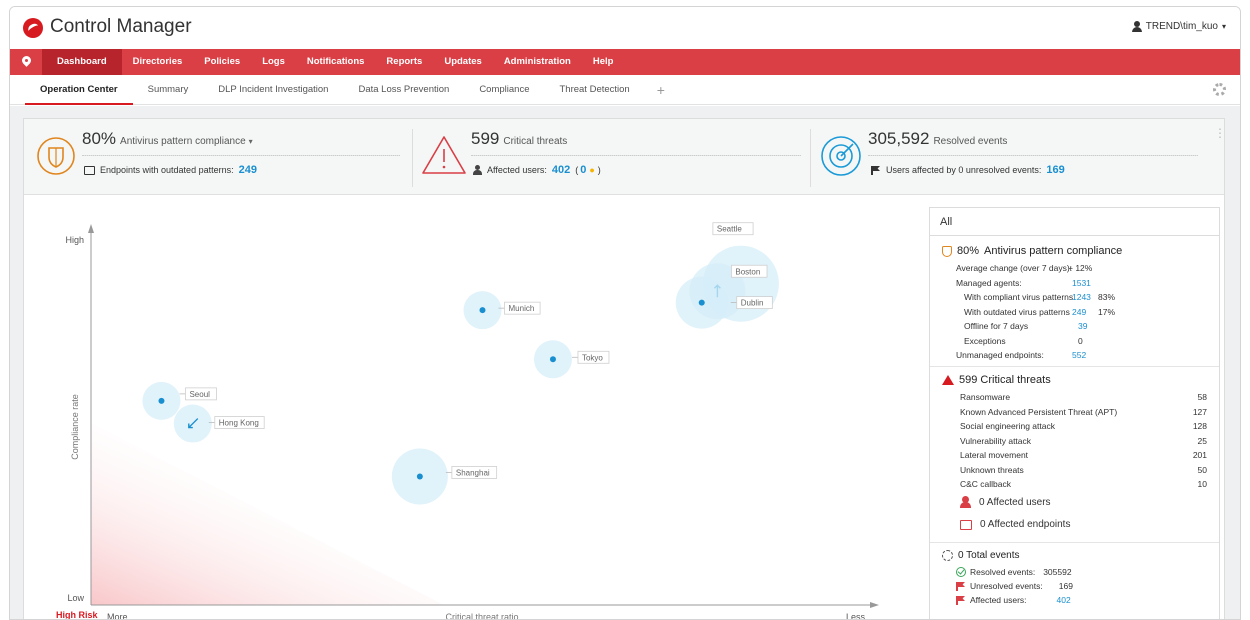 This screenshot has width=1250, height=620. Describe the element at coordinates (1039, 411) in the screenshot. I see `threat-row-label: Known Advanced Persistent Threat (APT)` at that location.